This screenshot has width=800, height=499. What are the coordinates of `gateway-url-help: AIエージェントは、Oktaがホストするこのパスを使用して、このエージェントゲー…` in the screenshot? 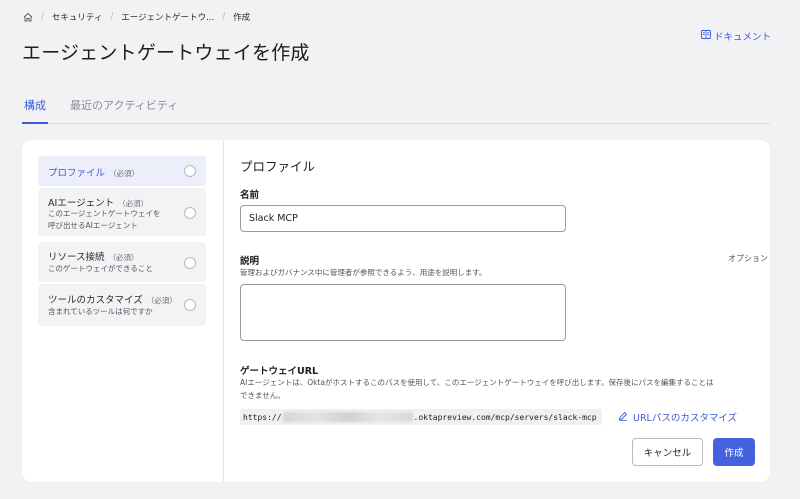 It's located at (477, 389).